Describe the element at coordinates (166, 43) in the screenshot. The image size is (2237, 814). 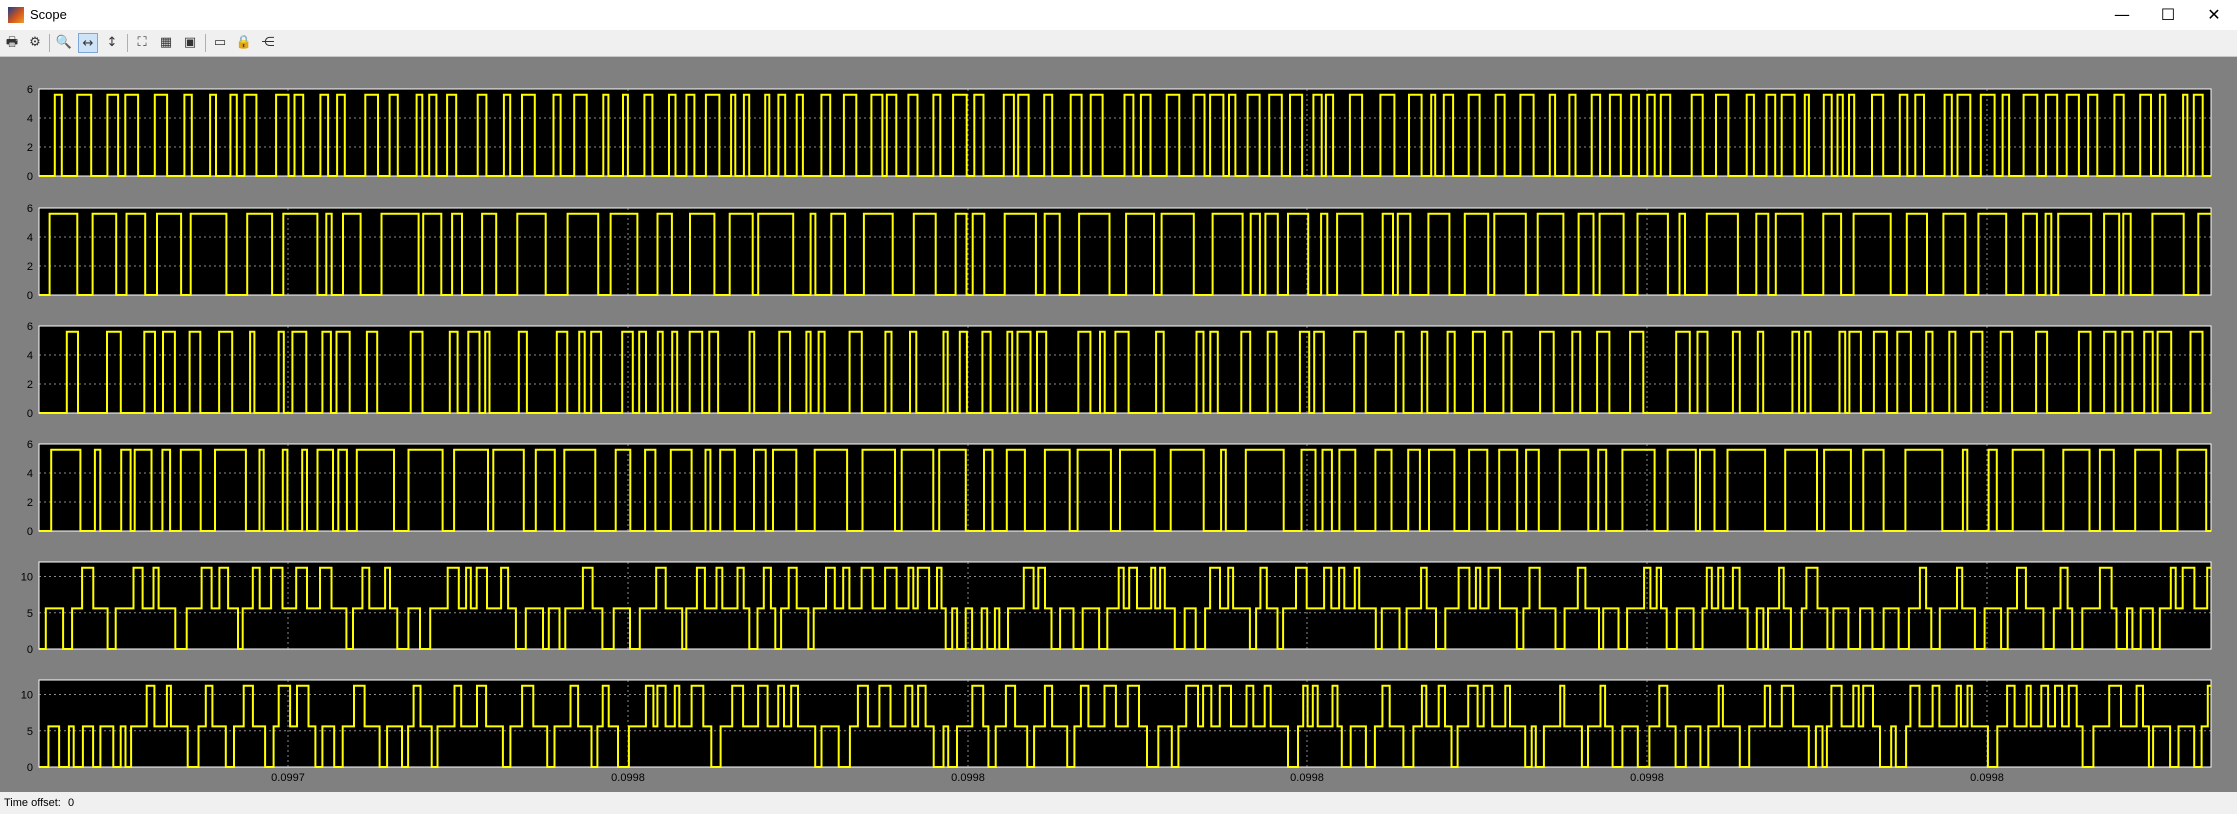
I see `save-axes-button: ▦` at that location.